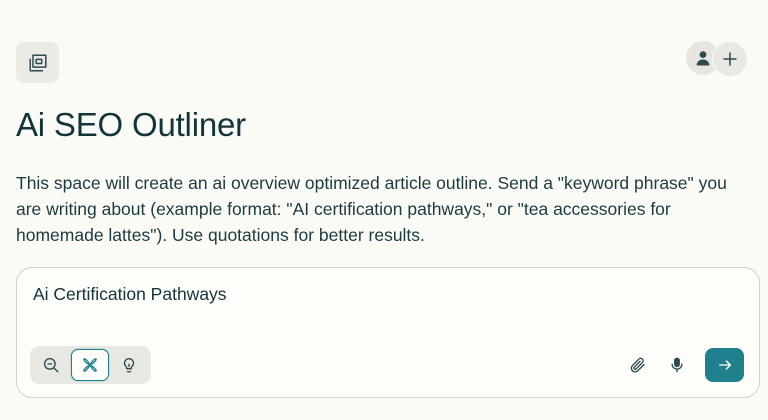 This screenshot has height=420, width=768. I want to click on add-button, so click(730, 59).